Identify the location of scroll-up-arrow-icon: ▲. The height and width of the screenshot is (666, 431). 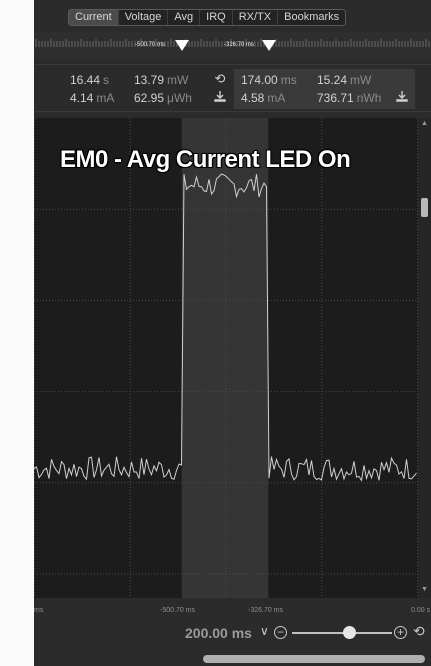
(424, 123).